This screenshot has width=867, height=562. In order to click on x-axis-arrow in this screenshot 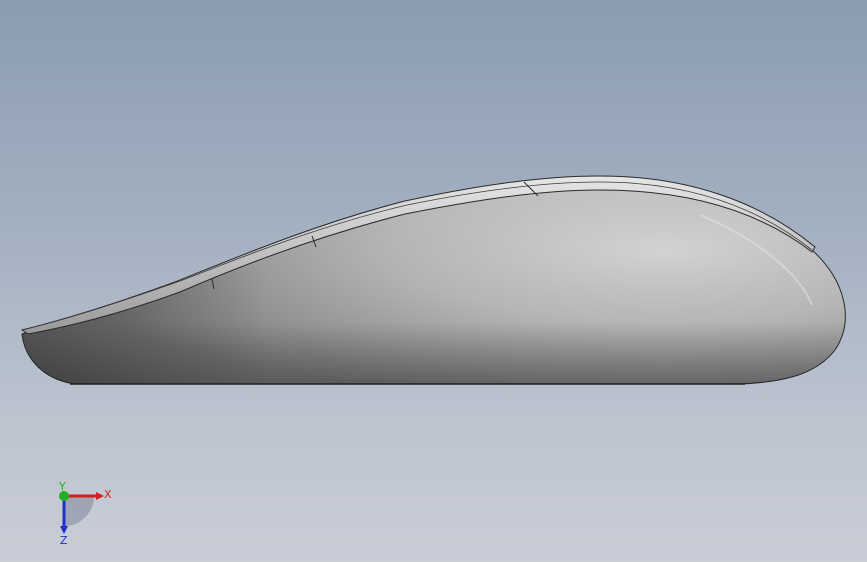, I will do `click(100, 496)`.